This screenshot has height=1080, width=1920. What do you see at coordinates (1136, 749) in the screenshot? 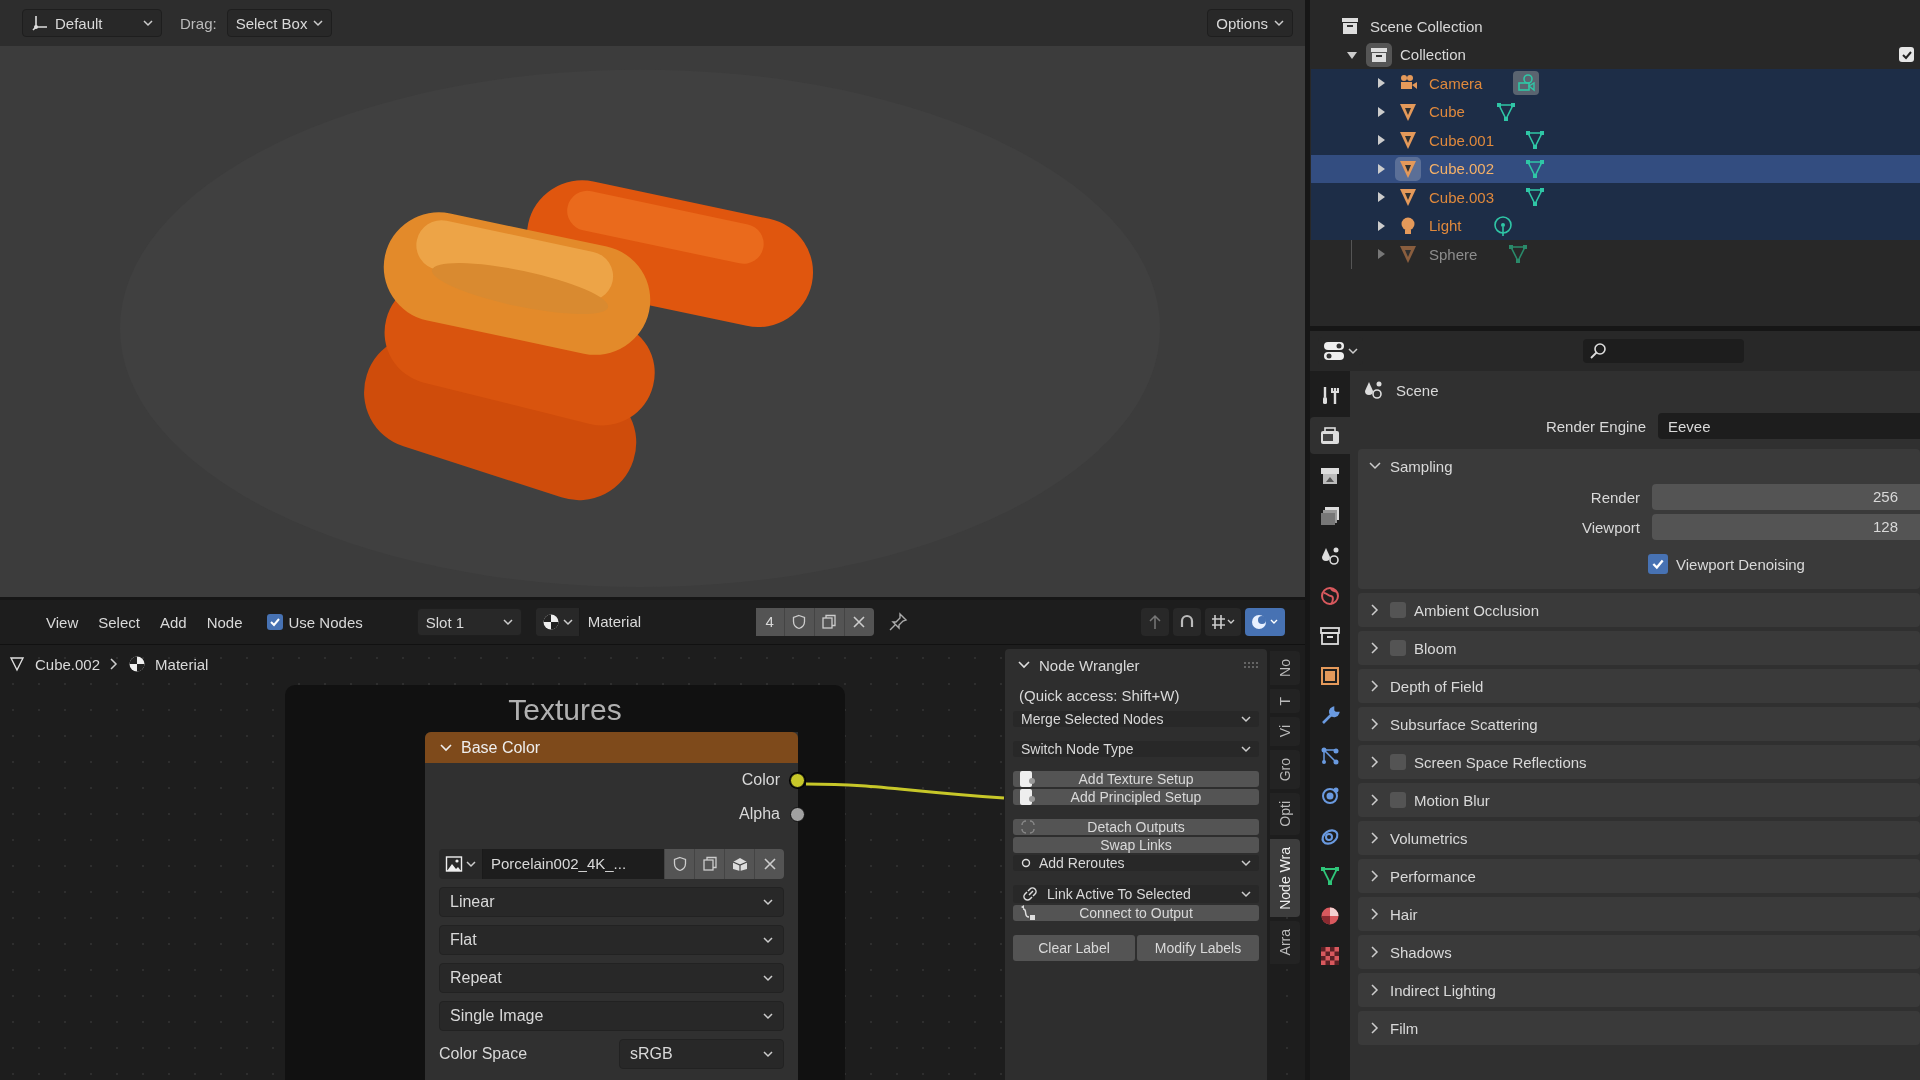
I see `dropdown: Switch Node Type` at bounding box center [1136, 749].